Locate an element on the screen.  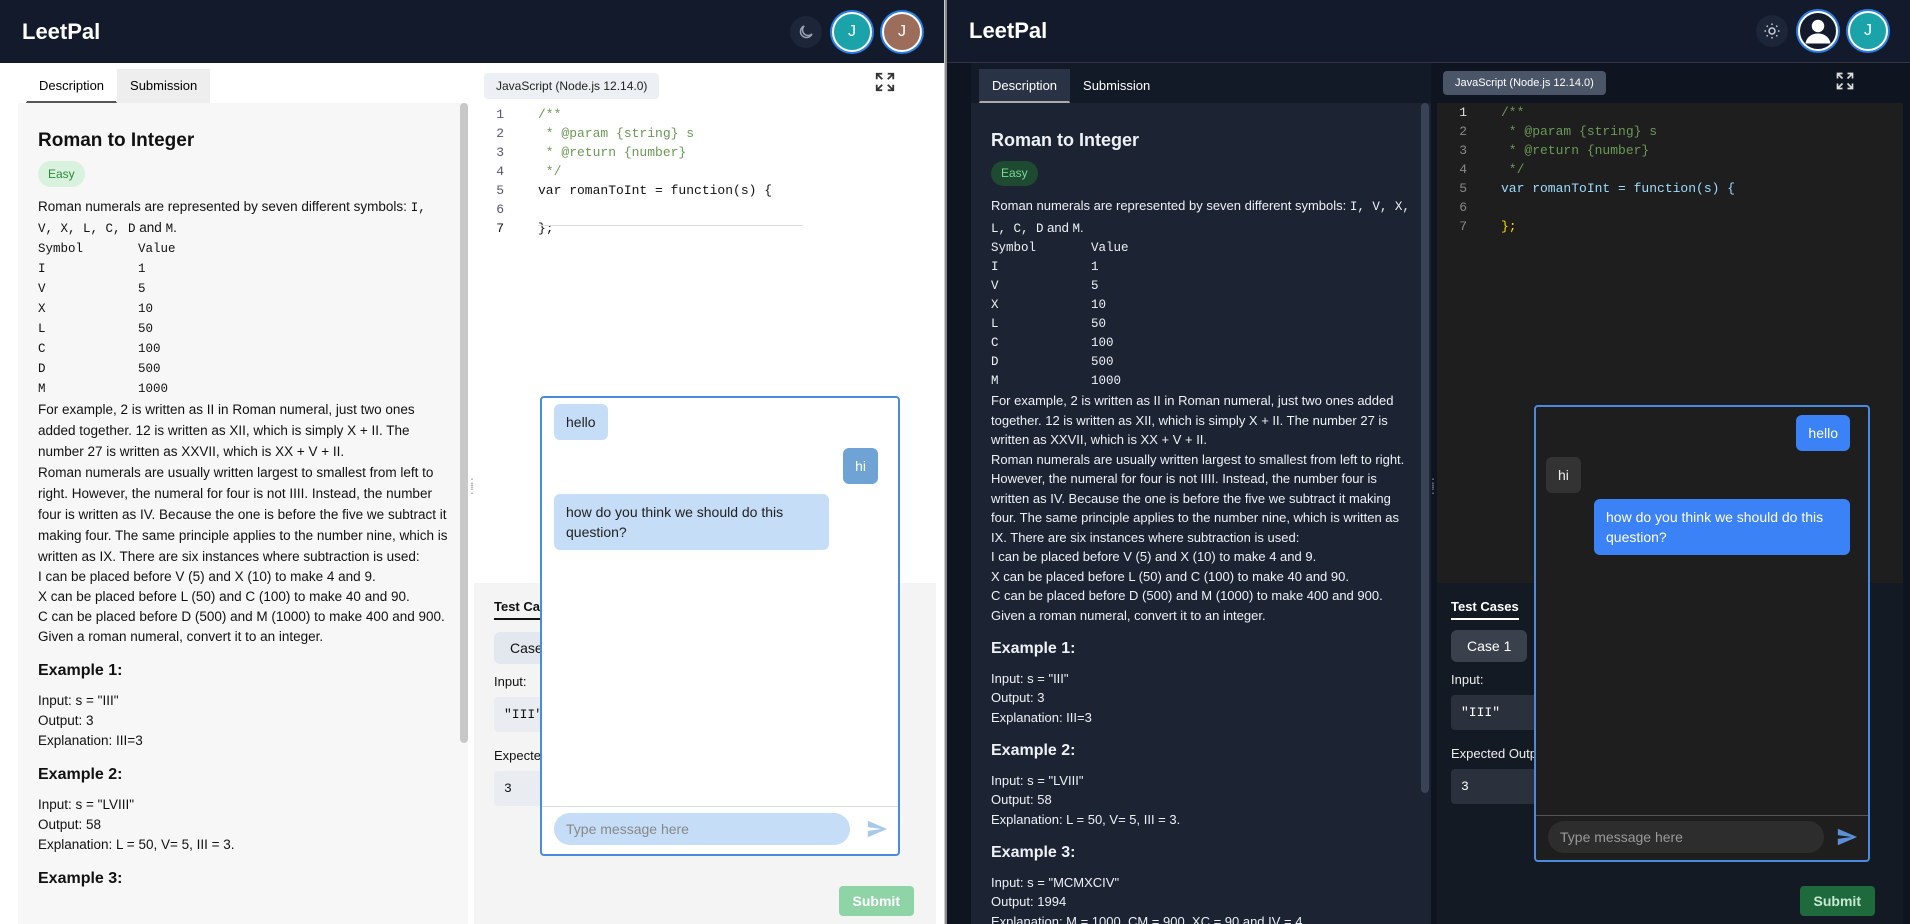
panel-resize-handle: ⋮ ⋮ is located at coordinates (472, 486).